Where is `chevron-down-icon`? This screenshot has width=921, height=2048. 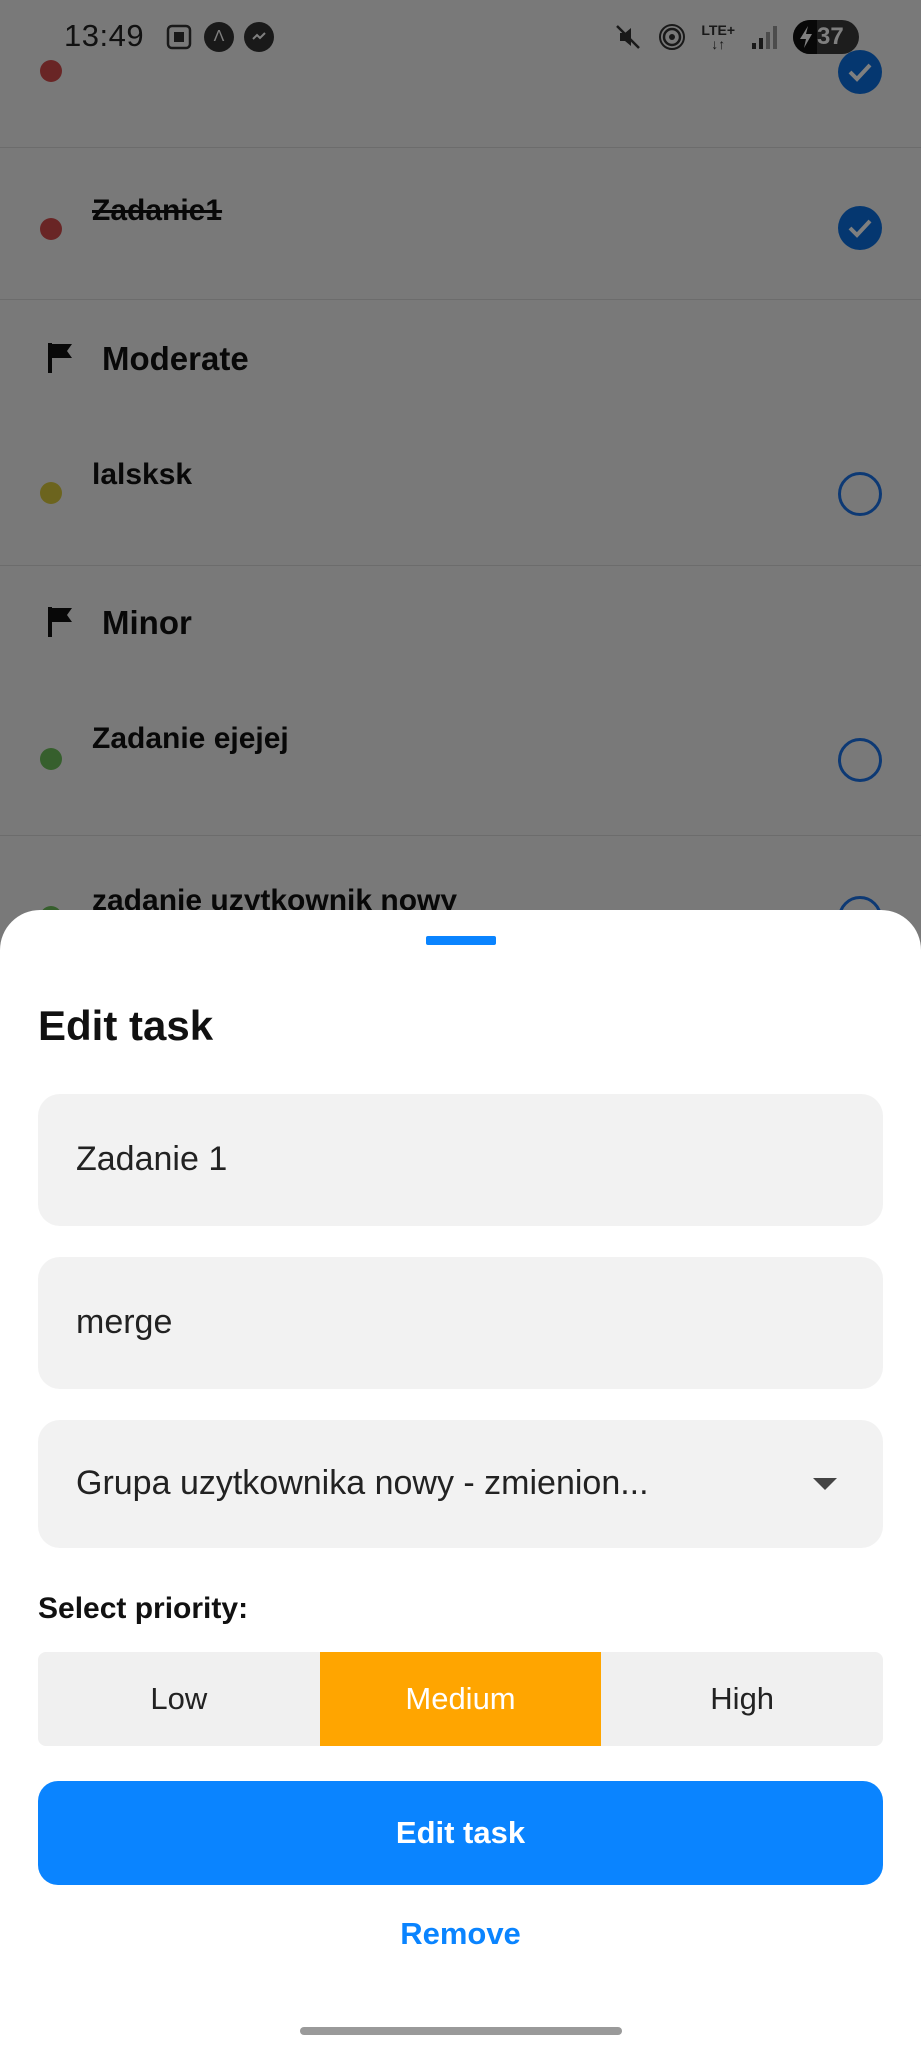
chevron-down-icon is located at coordinates (825, 1484).